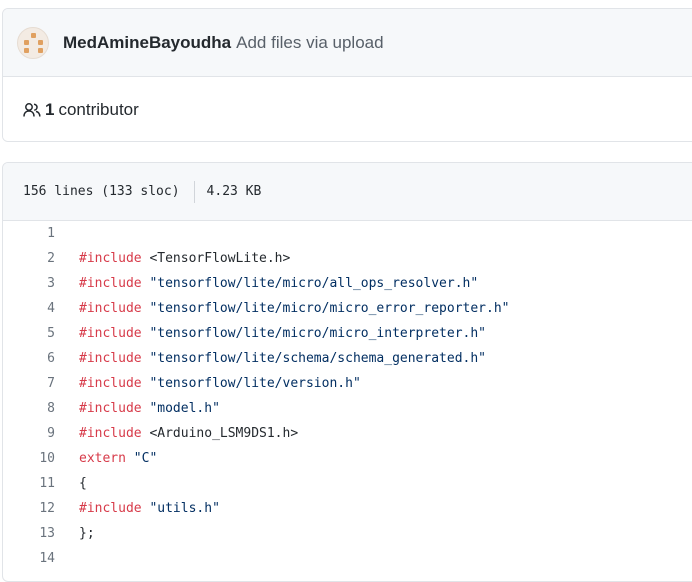  Describe the element at coordinates (180, 408) in the screenshot. I see `code-text: "model.h"` at that location.